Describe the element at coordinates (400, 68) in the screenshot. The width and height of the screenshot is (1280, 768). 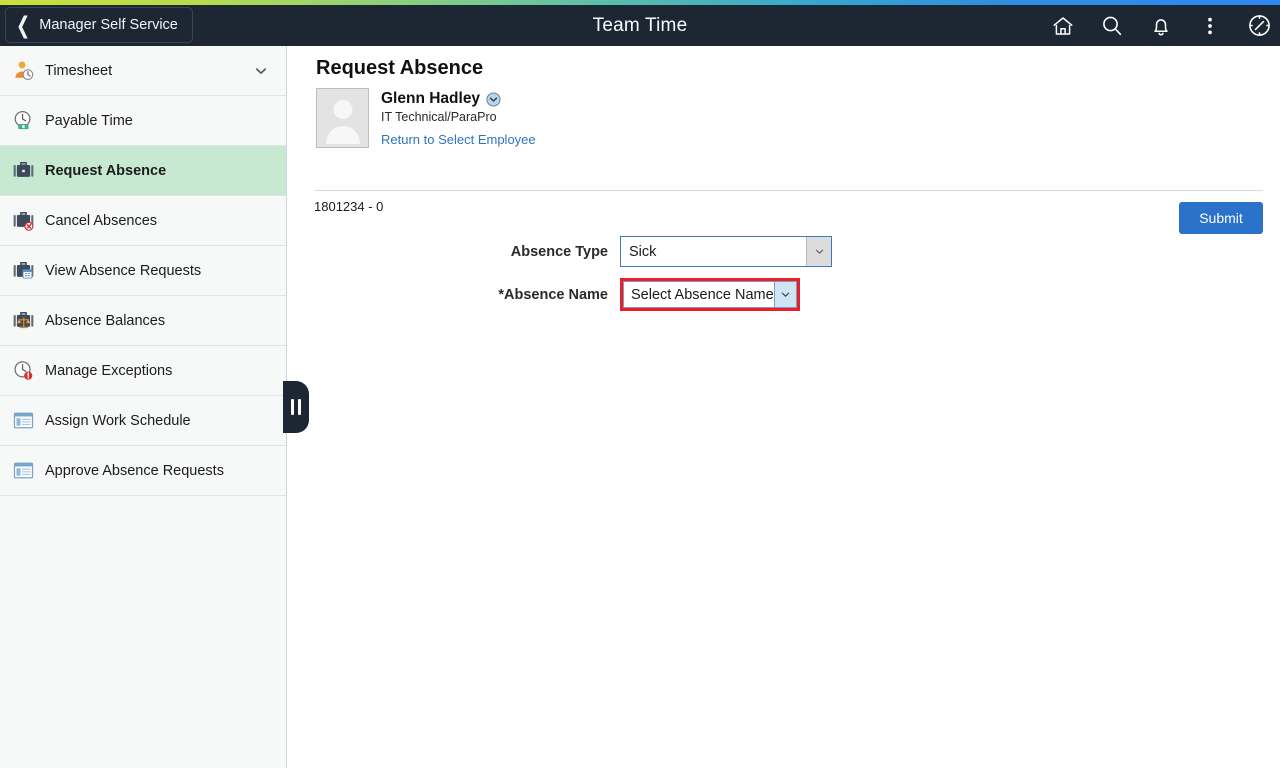
I see `page-title: Request Absence` at that location.